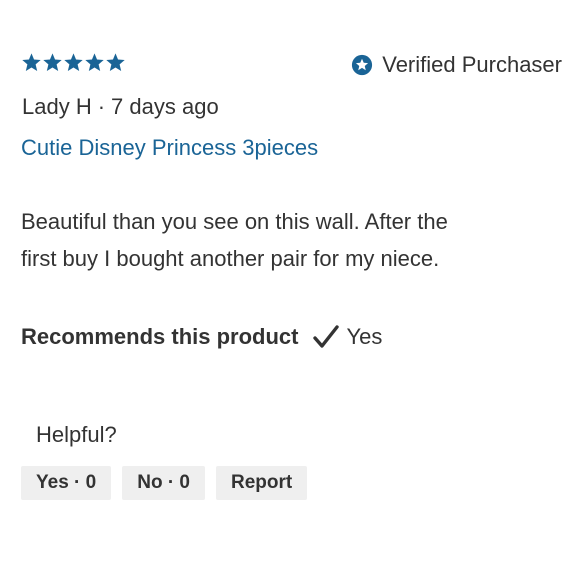 The width and height of the screenshot is (580, 580). I want to click on report-button: Report, so click(262, 483).